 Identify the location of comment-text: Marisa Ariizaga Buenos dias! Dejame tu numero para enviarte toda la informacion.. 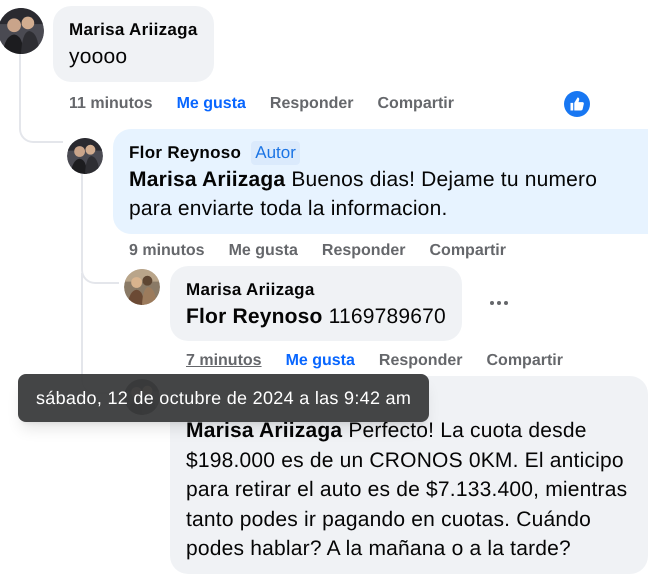
(363, 194).